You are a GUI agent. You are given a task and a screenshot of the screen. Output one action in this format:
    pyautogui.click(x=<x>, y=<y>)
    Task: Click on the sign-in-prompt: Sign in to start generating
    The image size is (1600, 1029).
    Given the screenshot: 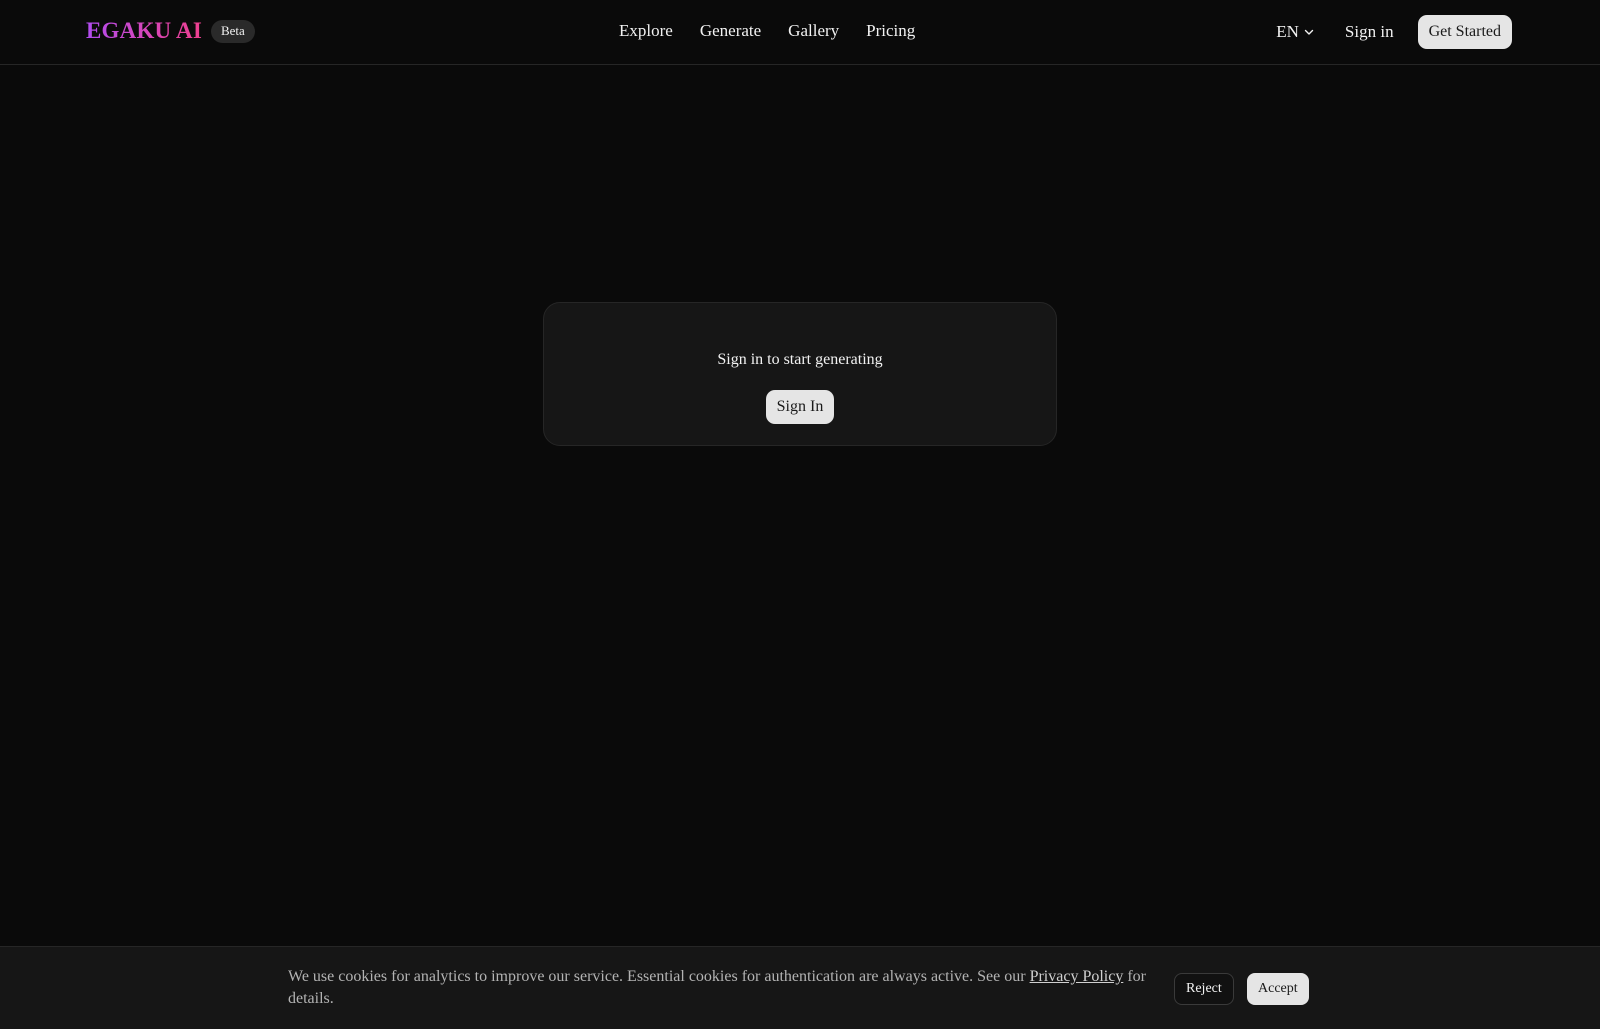 What is the action you would take?
    pyautogui.click(x=800, y=359)
    